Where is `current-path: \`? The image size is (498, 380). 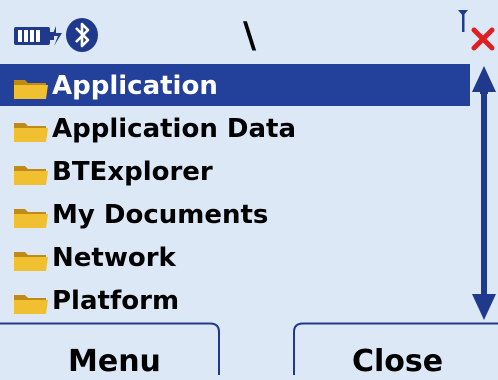
current-path: \ is located at coordinates (250, 35).